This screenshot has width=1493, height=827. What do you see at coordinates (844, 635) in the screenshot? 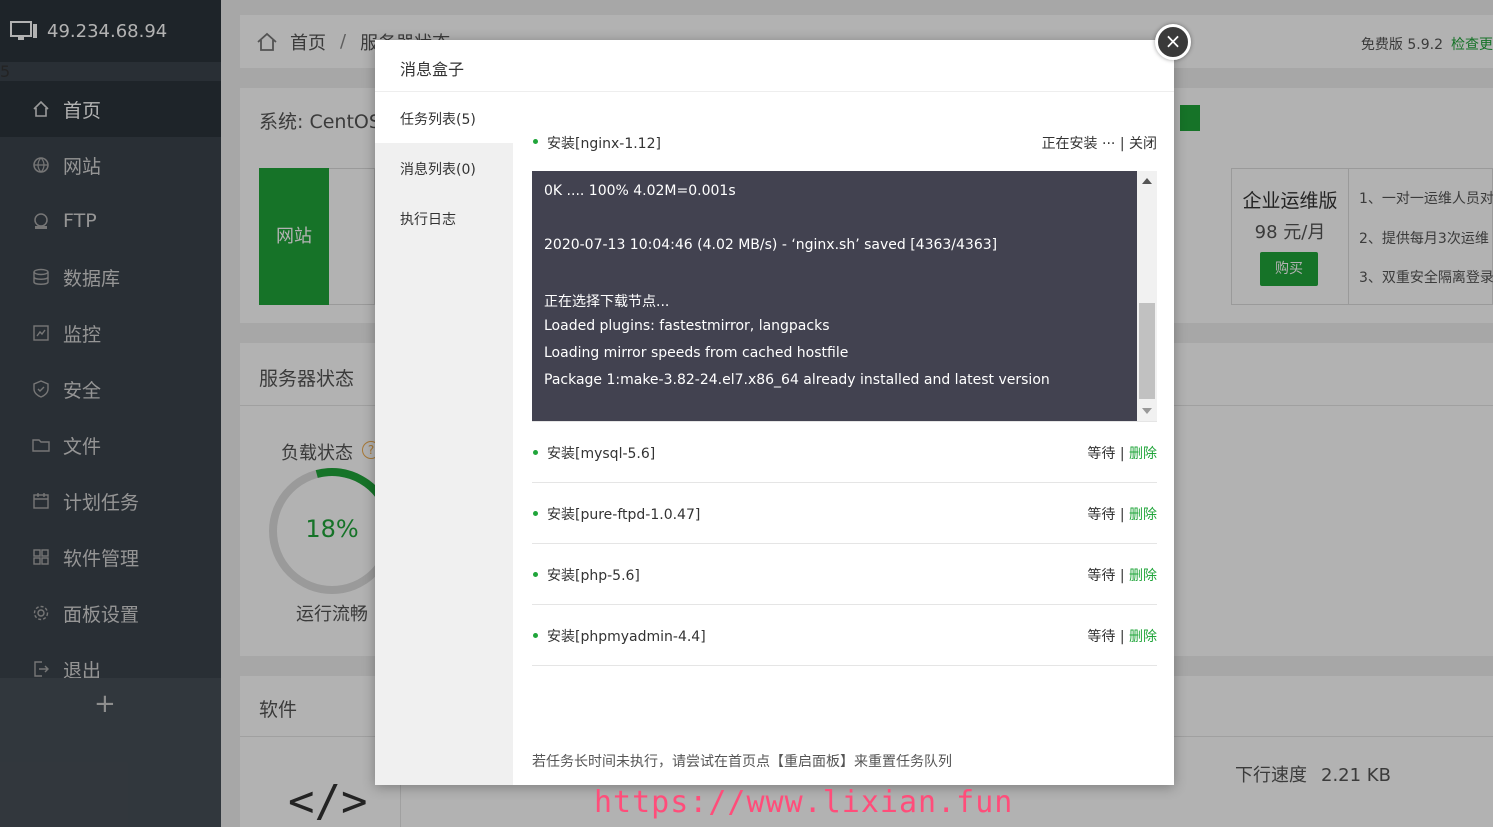
I see `list-item: 安装[phpmyadmin-4.4] 等待 | 删除` at bounding box center [844, 635].